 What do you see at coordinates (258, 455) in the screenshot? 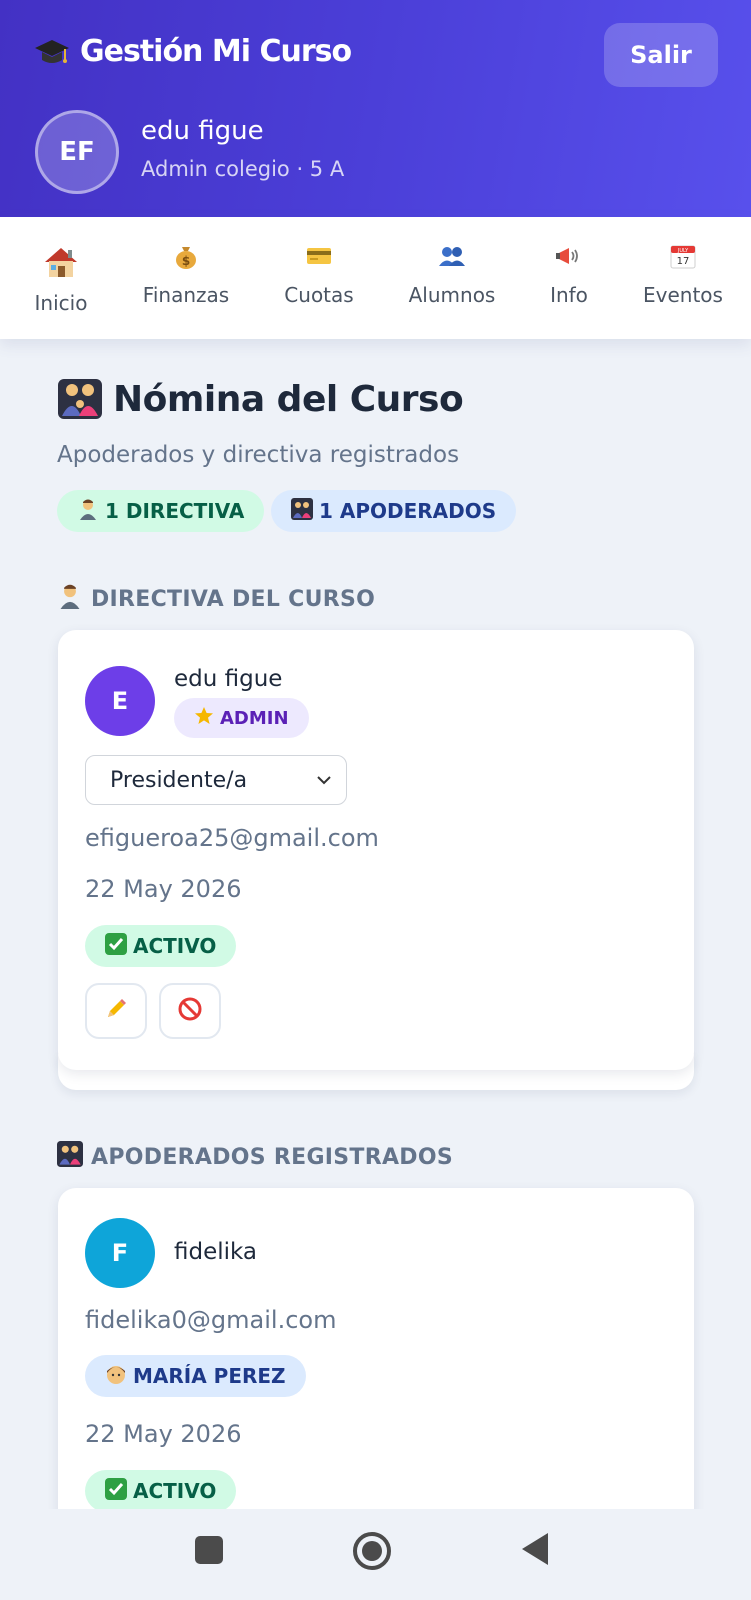
I see `page-subtitle: Apoderados y directiva registrados` at bounding box center [258, 455].